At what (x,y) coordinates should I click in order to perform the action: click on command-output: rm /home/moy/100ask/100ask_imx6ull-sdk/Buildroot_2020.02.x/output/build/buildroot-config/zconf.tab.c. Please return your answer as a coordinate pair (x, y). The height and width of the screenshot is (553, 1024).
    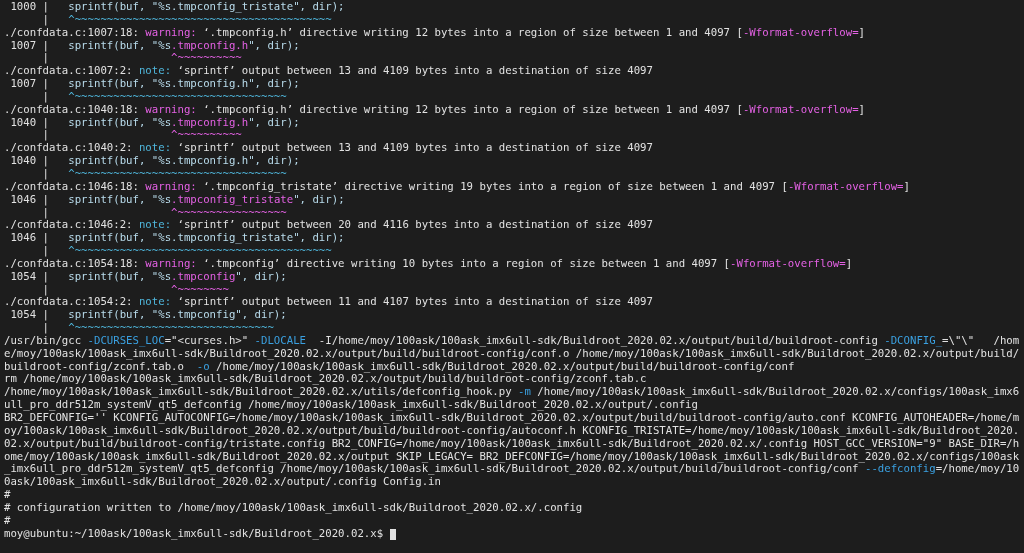
    Looking at the image, I should click on (325, 380).